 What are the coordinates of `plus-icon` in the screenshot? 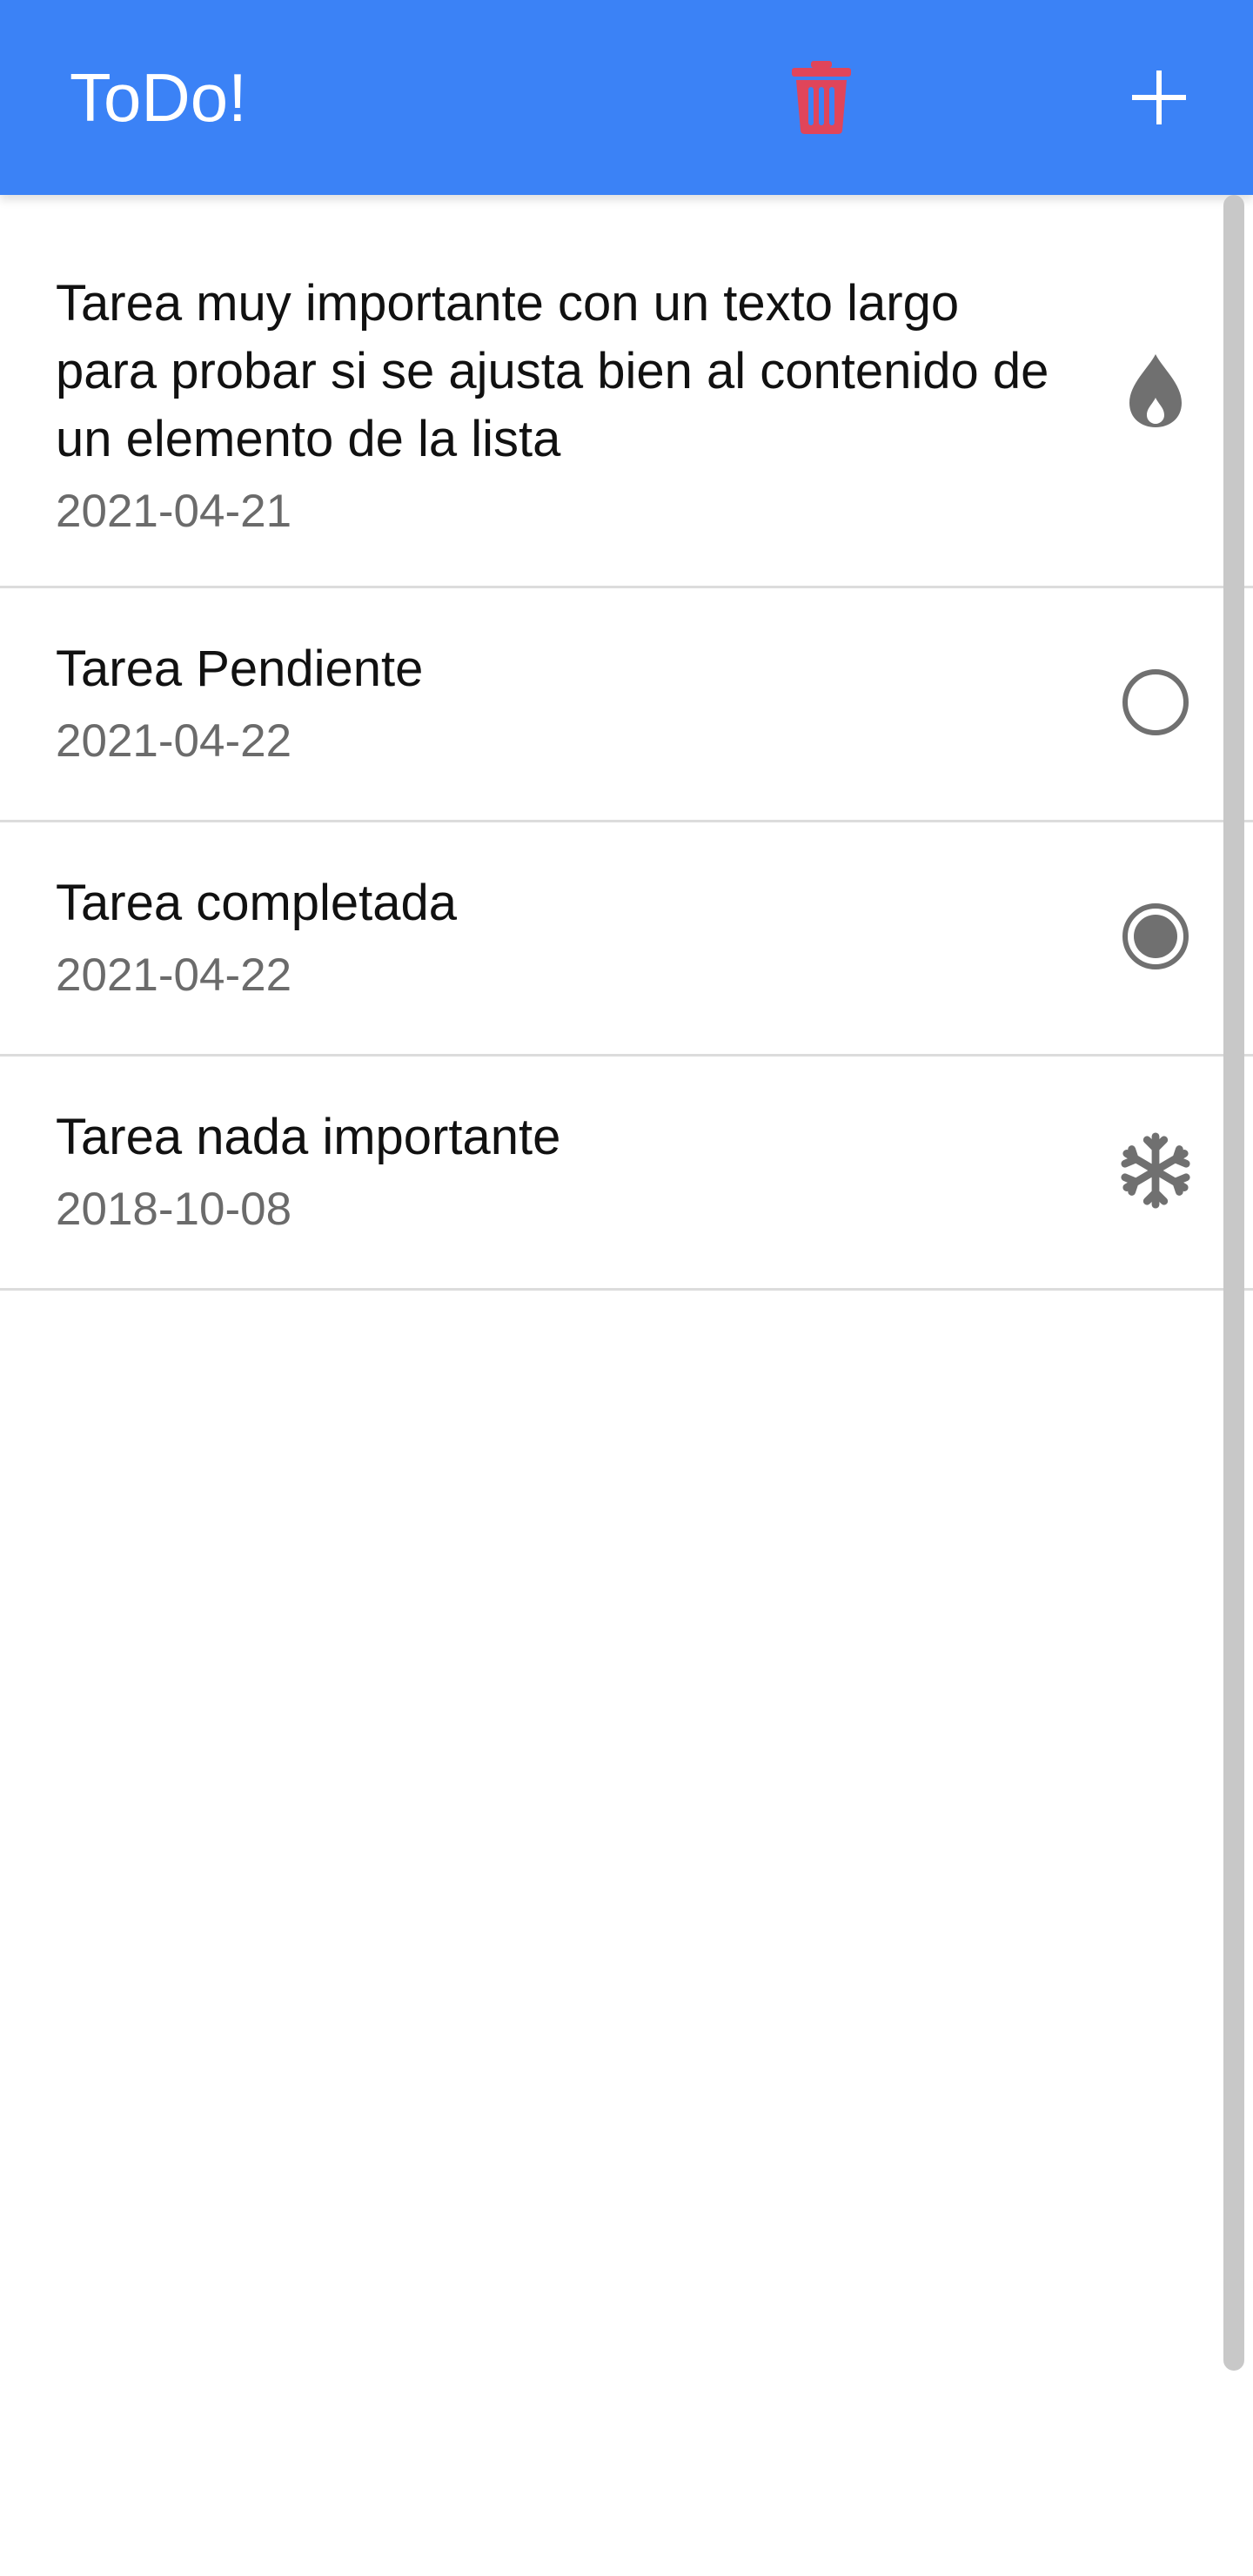 It's located at (1159, 97).